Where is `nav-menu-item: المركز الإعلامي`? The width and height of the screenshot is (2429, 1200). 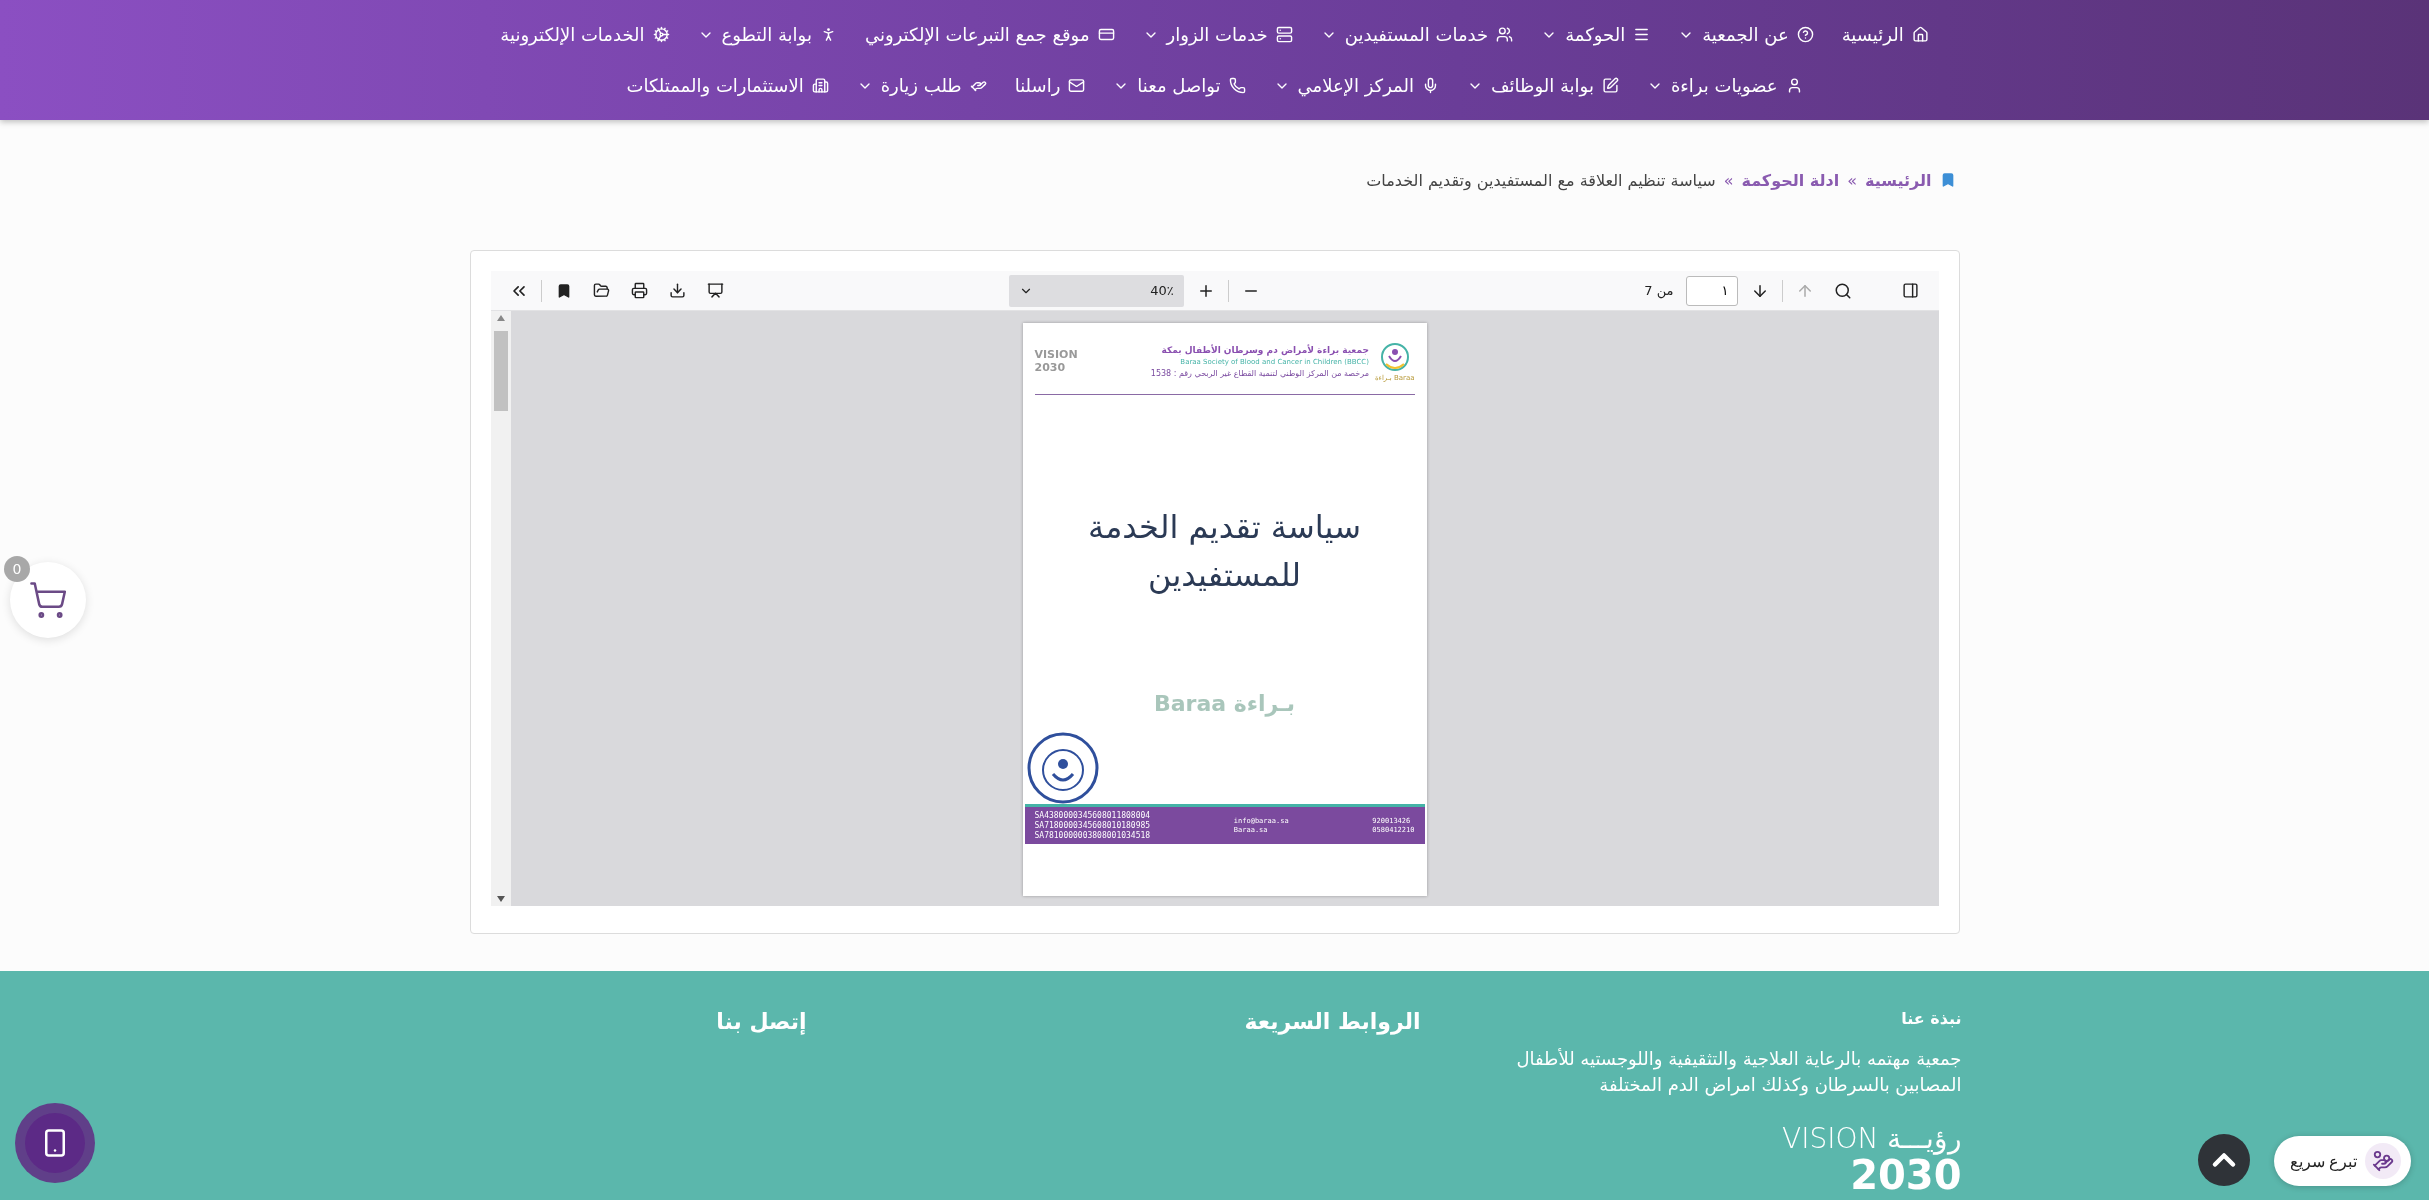 nav-menu-item: المركز الإعلامي is located at coordinates (1356, 85).